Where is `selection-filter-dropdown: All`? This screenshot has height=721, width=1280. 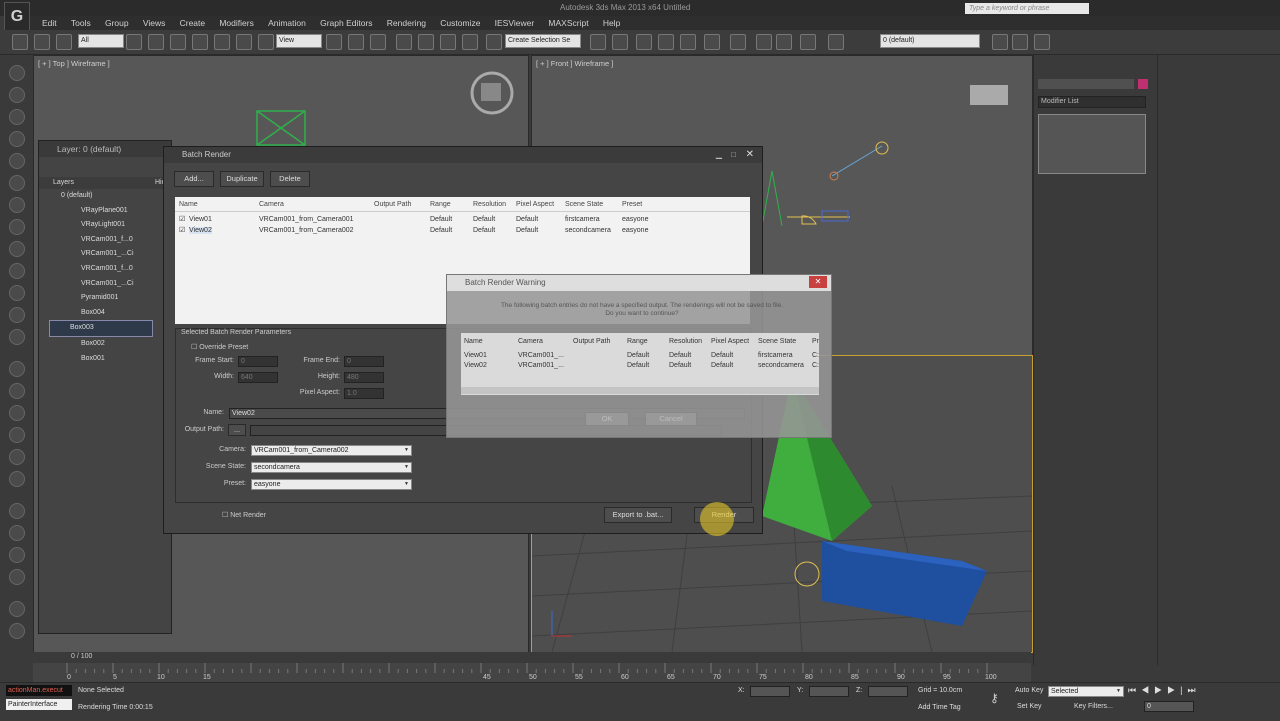
selection-filter-dropdown: All is located at coordinates (101, 41).